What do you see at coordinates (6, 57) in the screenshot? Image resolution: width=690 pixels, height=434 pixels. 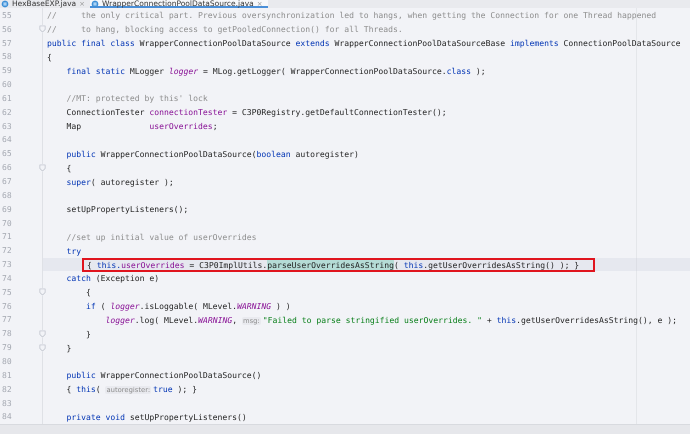 I see `line-number: 58` at bounding box center [6, 57].